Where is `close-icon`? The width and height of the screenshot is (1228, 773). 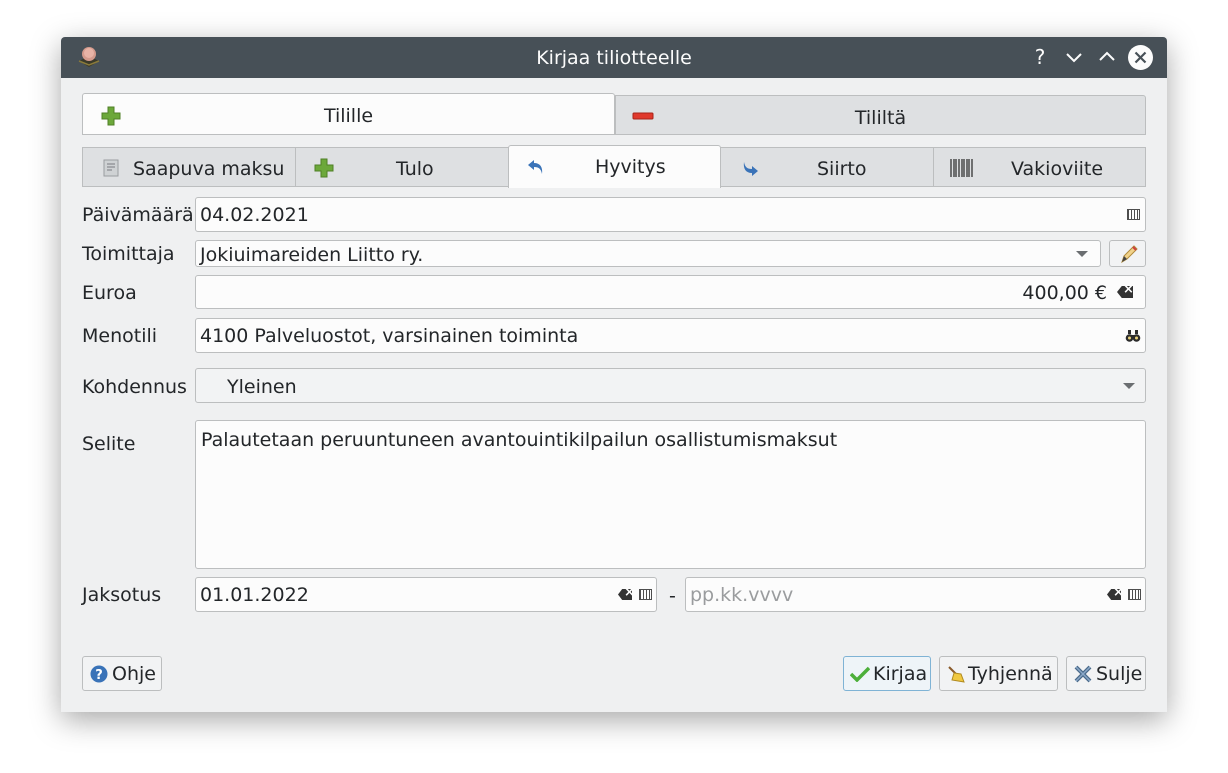
close-icon is located at coordinates (1140, 57).